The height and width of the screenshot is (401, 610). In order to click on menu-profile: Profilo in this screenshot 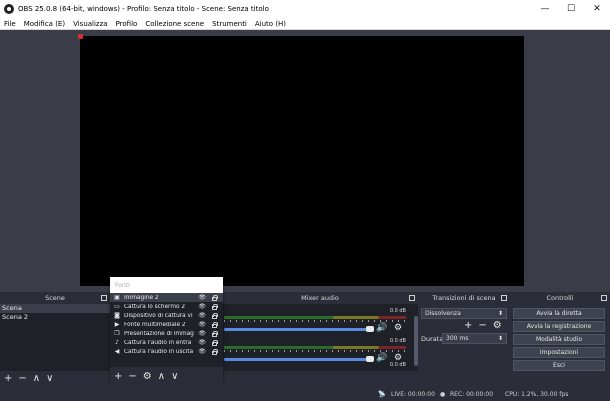, I will do `click(127, 24)`.